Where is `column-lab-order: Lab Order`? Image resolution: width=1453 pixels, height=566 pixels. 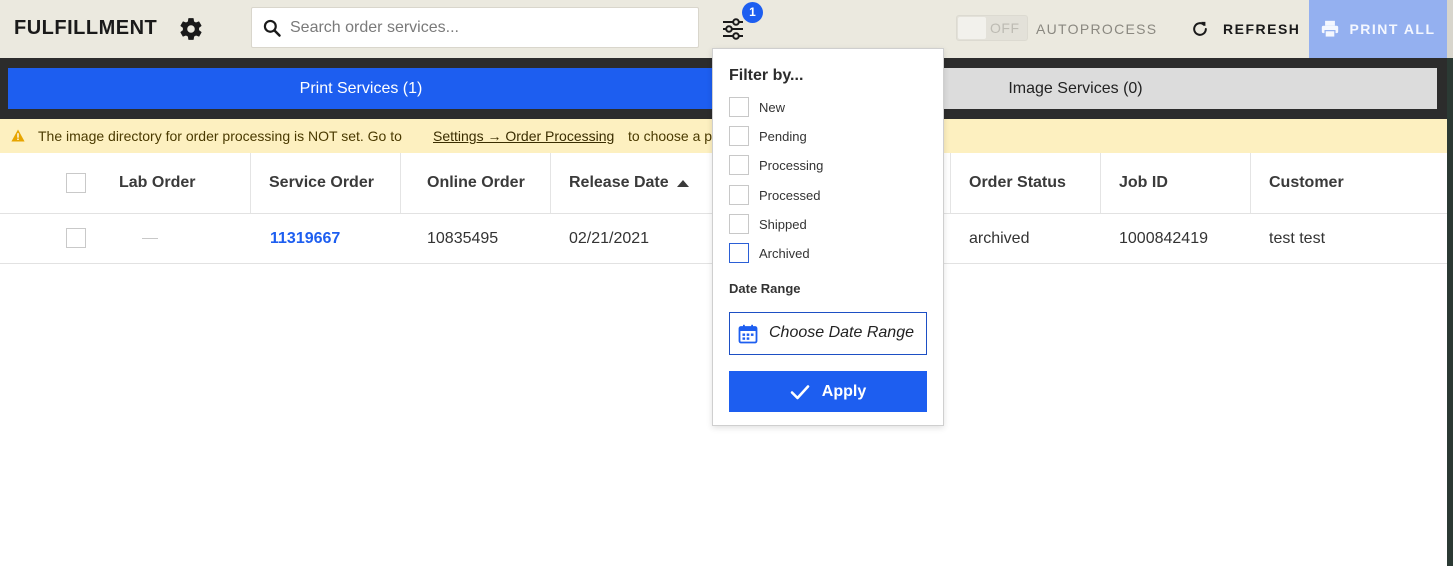
column-lab-order: Lab Order is located at coordinates (157, 183).